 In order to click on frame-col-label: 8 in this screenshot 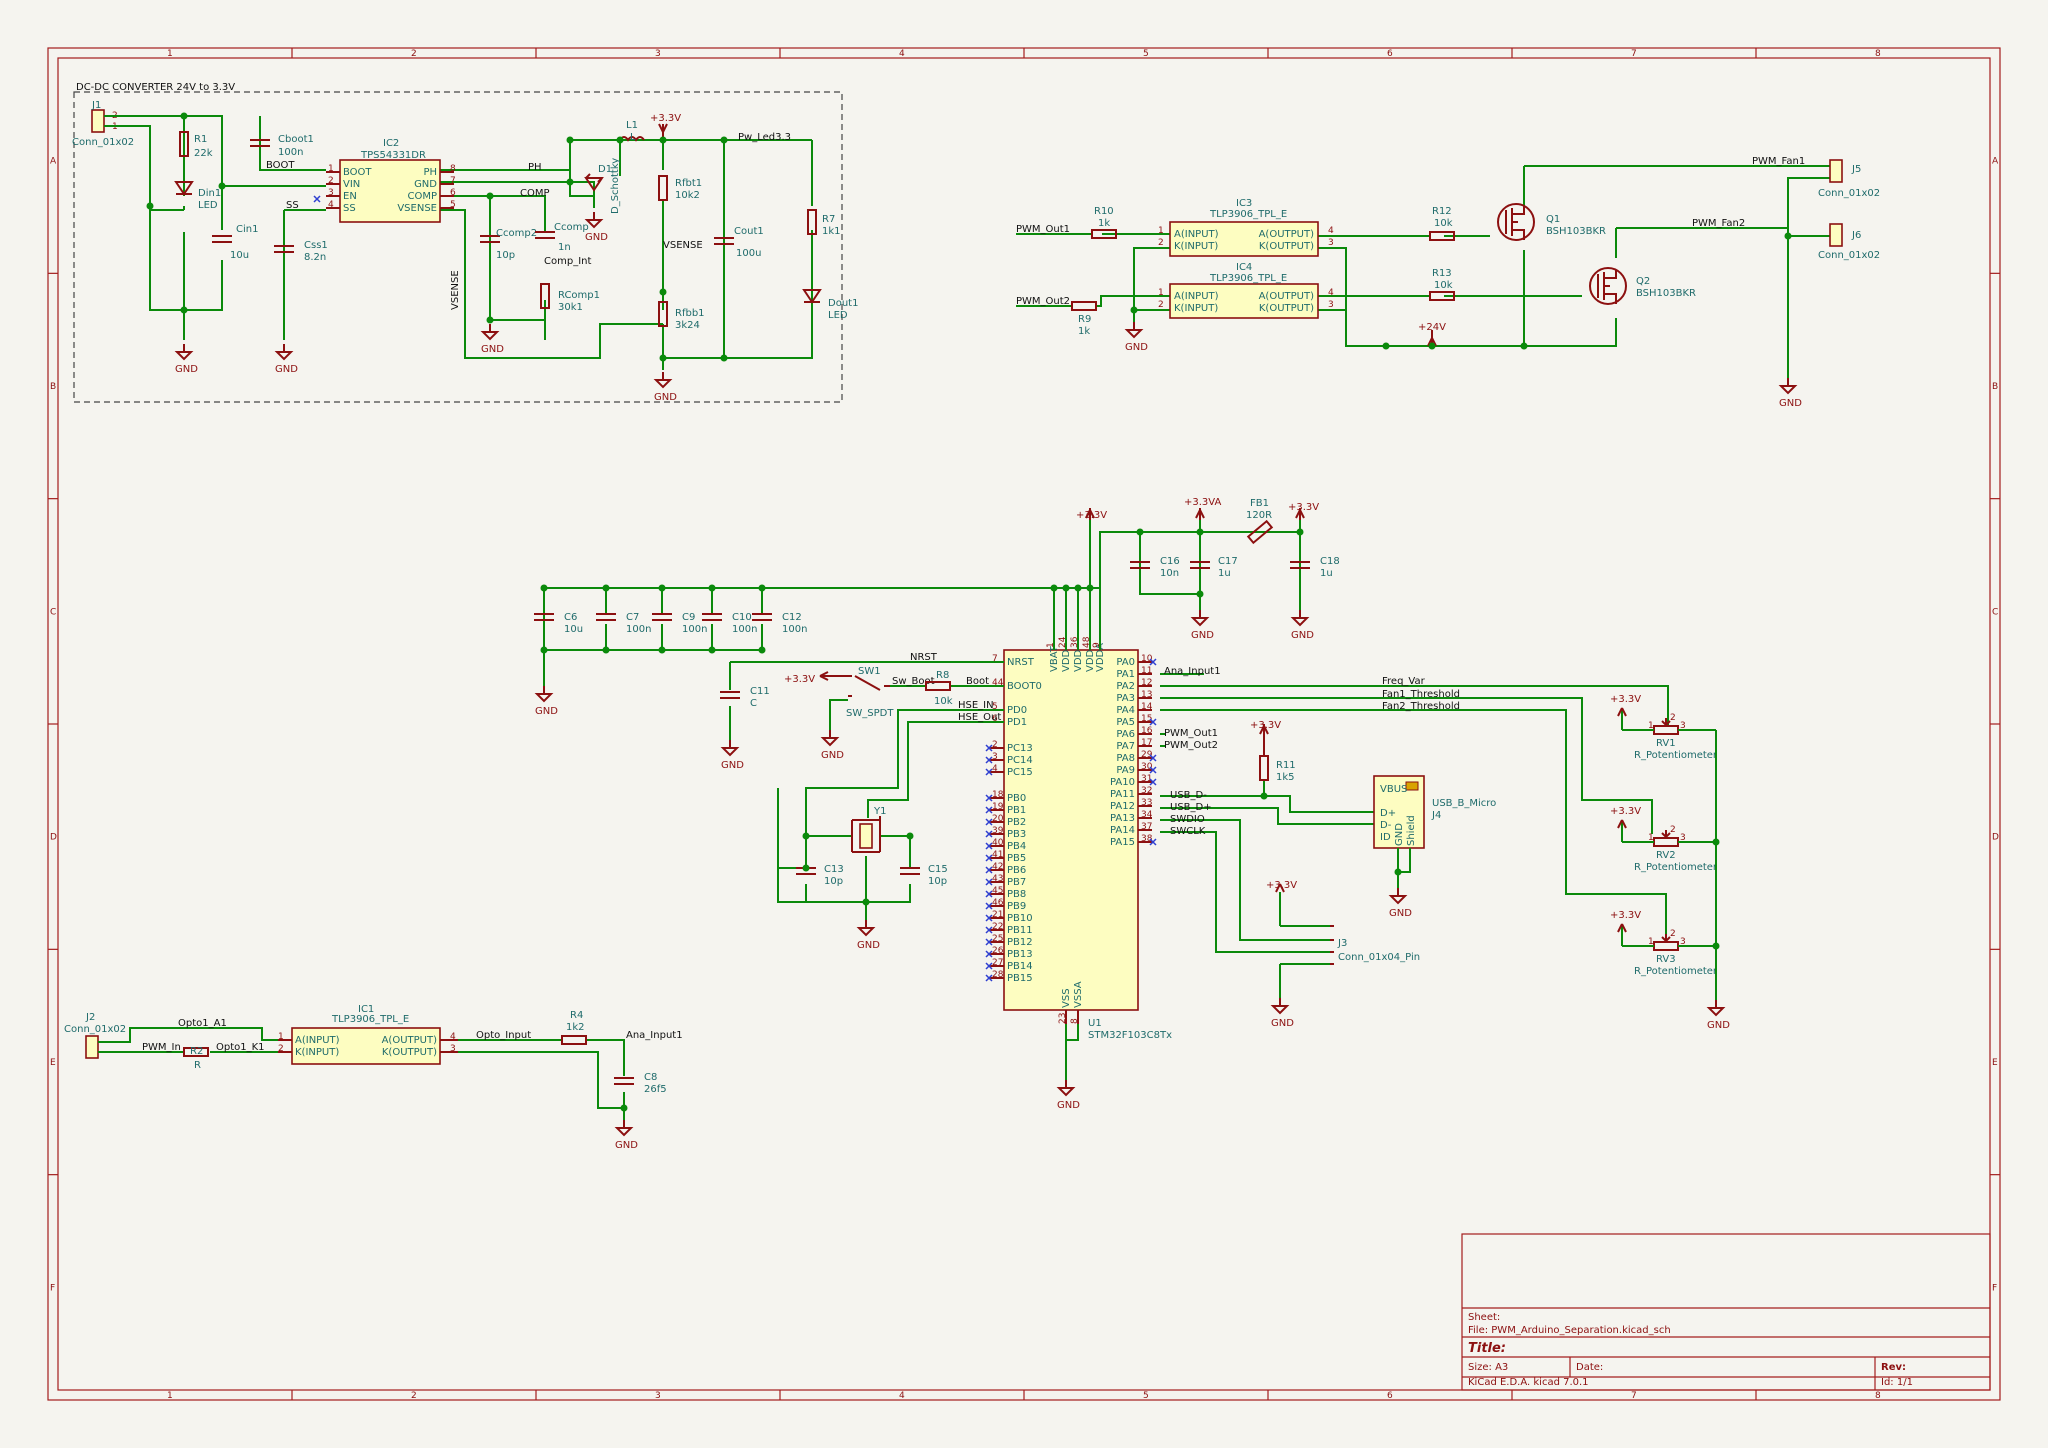, I will do `click(1878, 1396)`.